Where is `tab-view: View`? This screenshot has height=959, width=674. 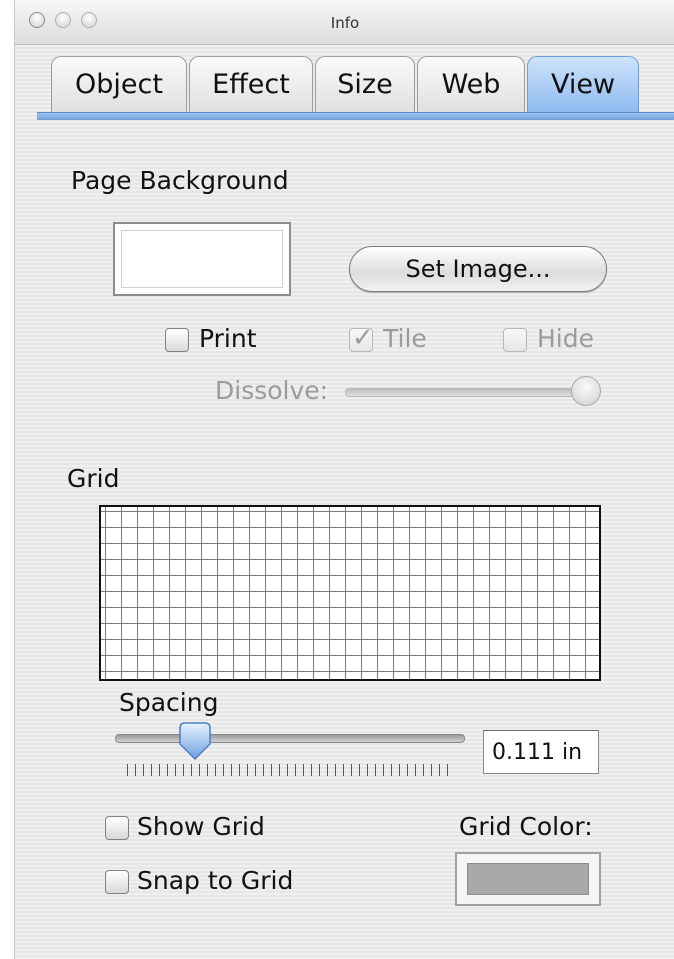
tab-view: View is located at coordinates (583, 84).